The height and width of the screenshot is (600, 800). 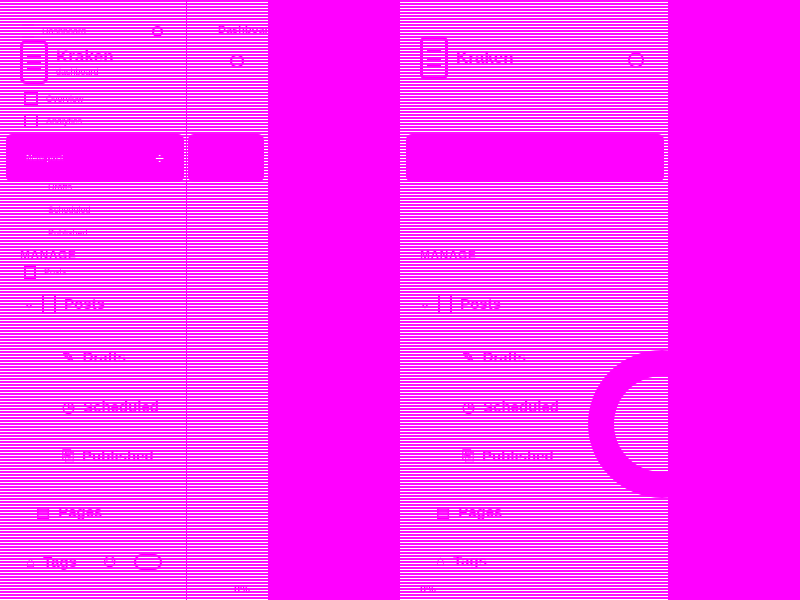 I want to click on nav-item-label: Overview, so click(x=65, y=99).